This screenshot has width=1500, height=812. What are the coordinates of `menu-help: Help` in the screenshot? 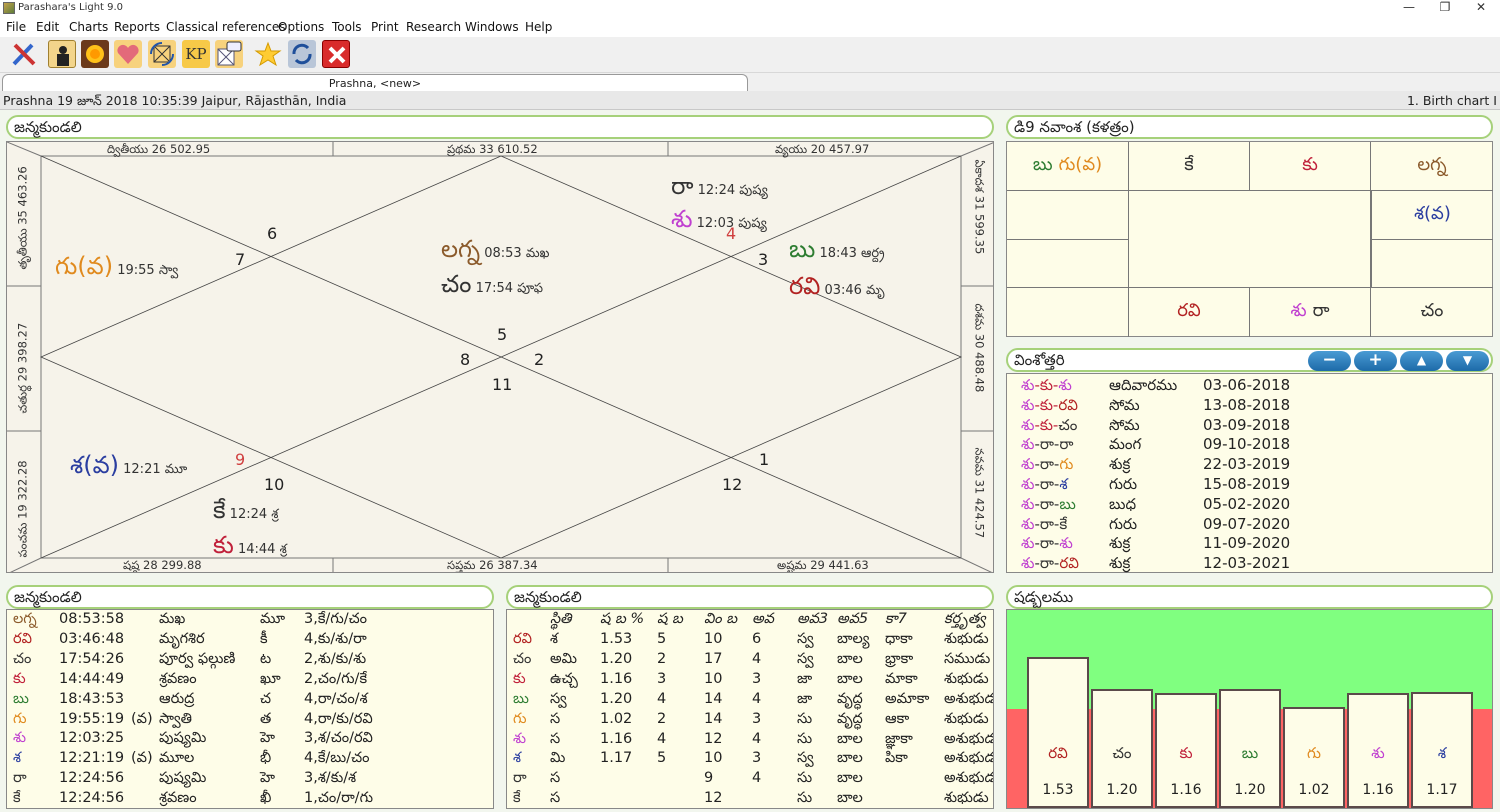 It's located at (538, 27).